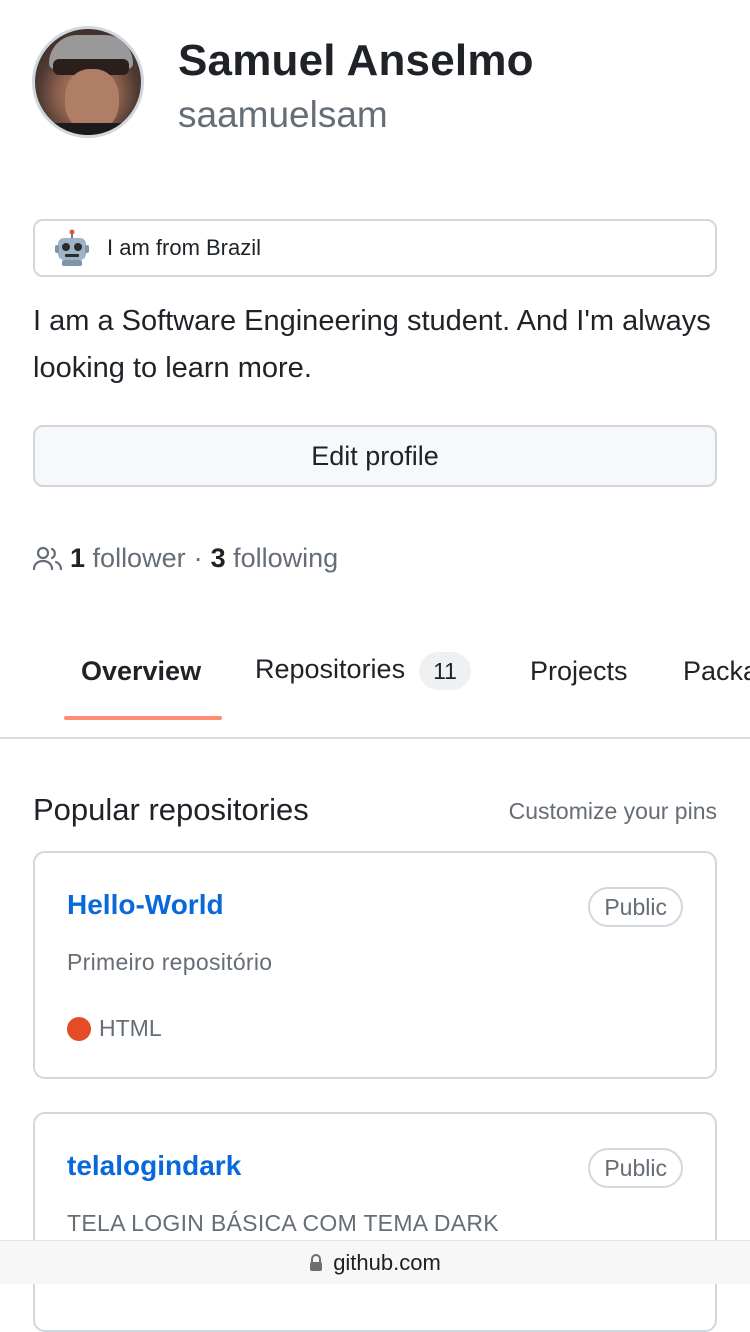  What do you see at coordinates (88, 129) in the screenshot?
I see `avatar-shirt` at bounding box center [88, 129].